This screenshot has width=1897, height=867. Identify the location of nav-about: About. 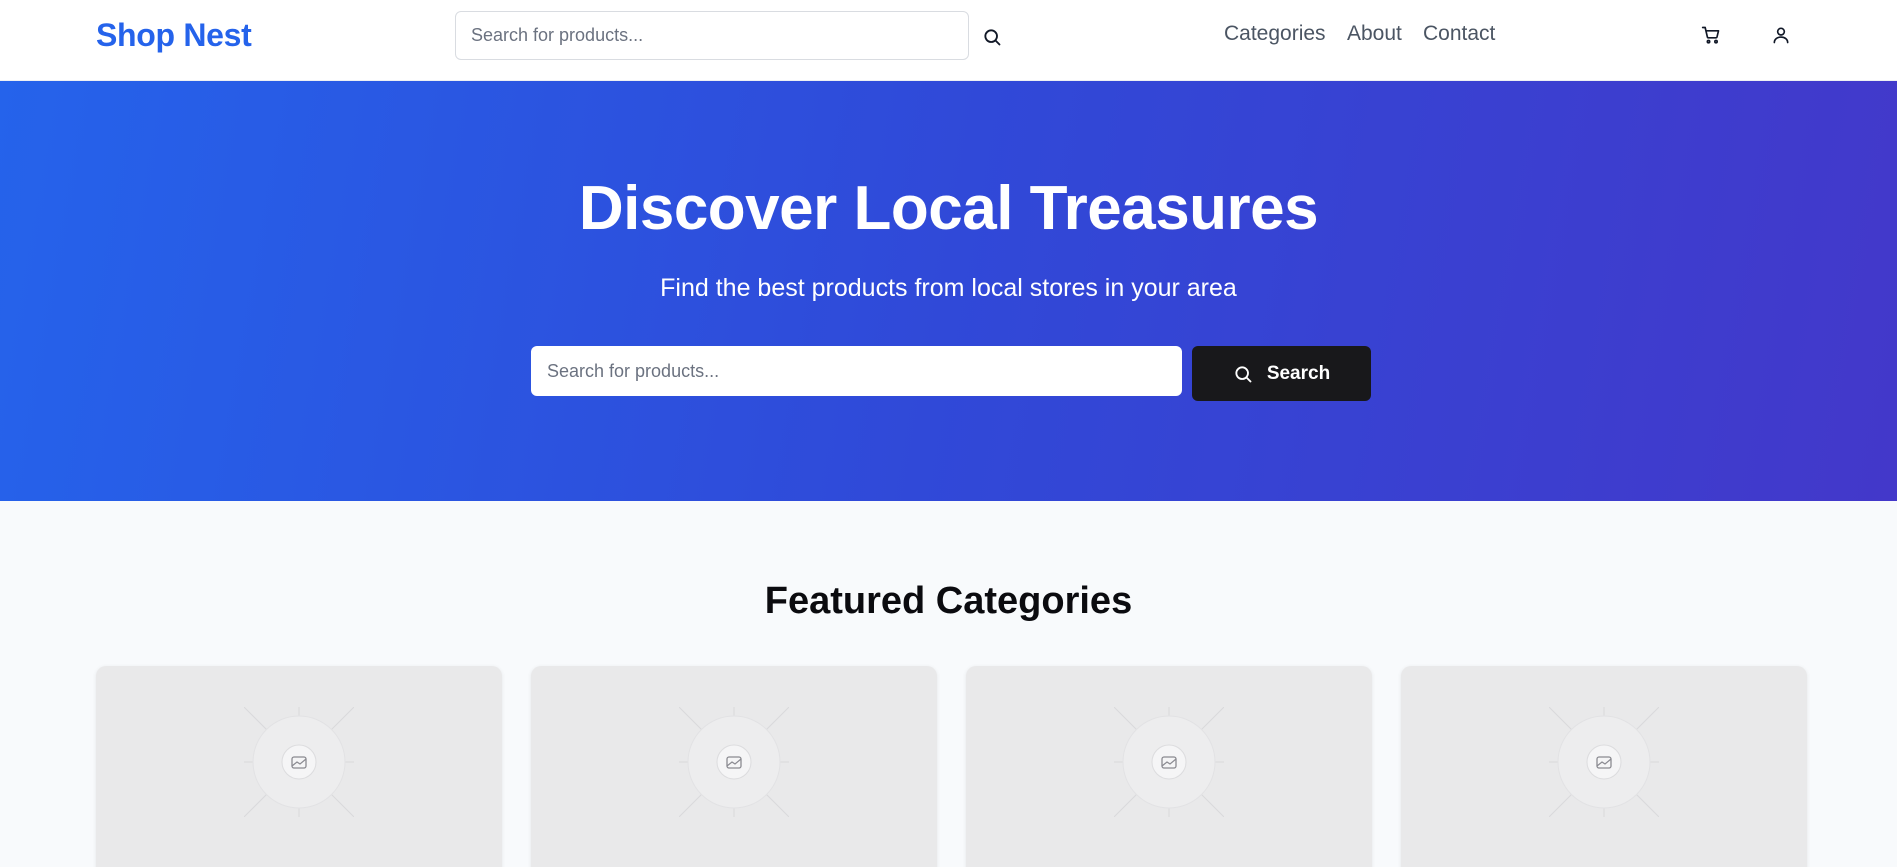
(1374, 34).